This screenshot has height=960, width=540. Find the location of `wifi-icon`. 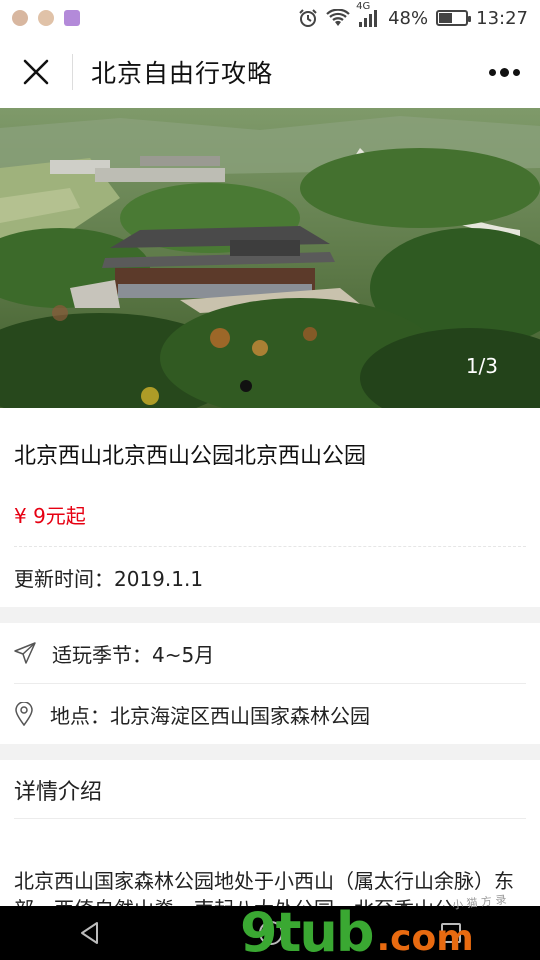

wifi-icon is located at coordinates (338, 17).